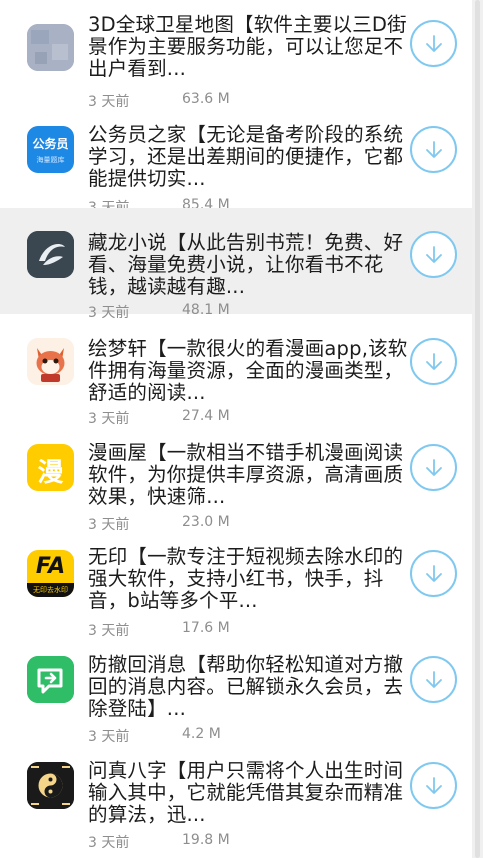 The width and height of the screenshot is (483, 858). I want to click on item-size: 27.4 M, so click(206, 416).